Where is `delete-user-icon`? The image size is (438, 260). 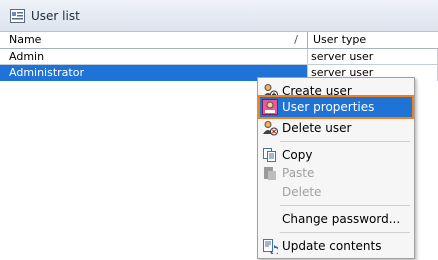
delete-user-icon is located at coordinates (270, 128).